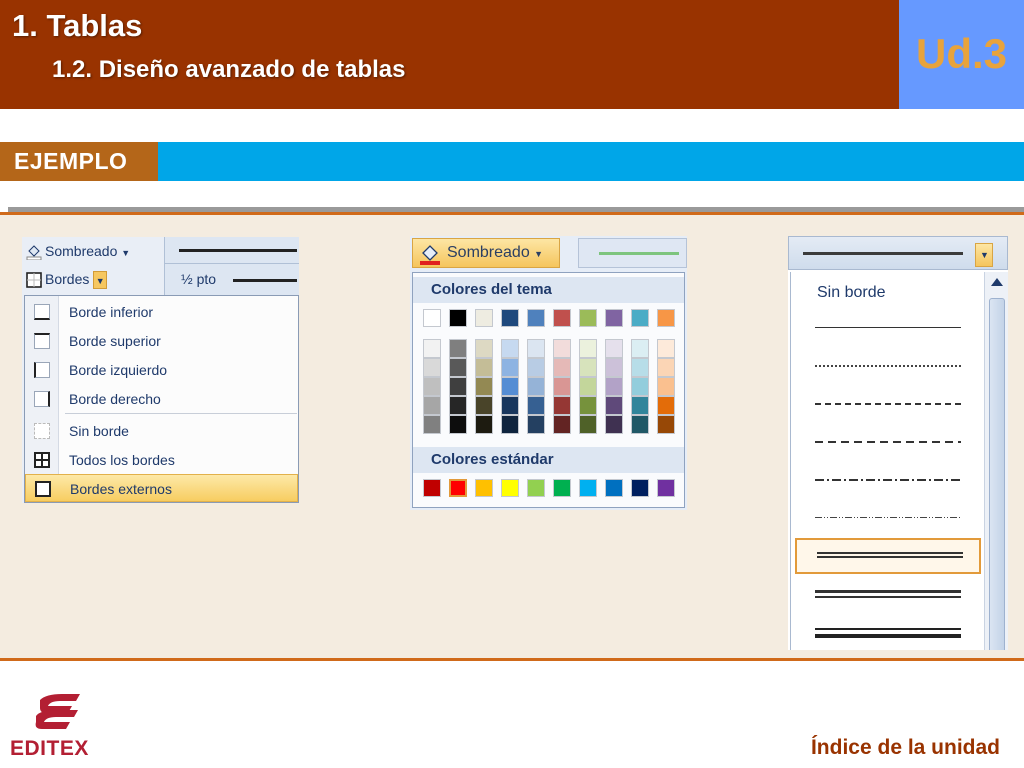  Describe the element at coordinates (888, 594) in the screenshot. I see `line-style-double-thick` at that location.